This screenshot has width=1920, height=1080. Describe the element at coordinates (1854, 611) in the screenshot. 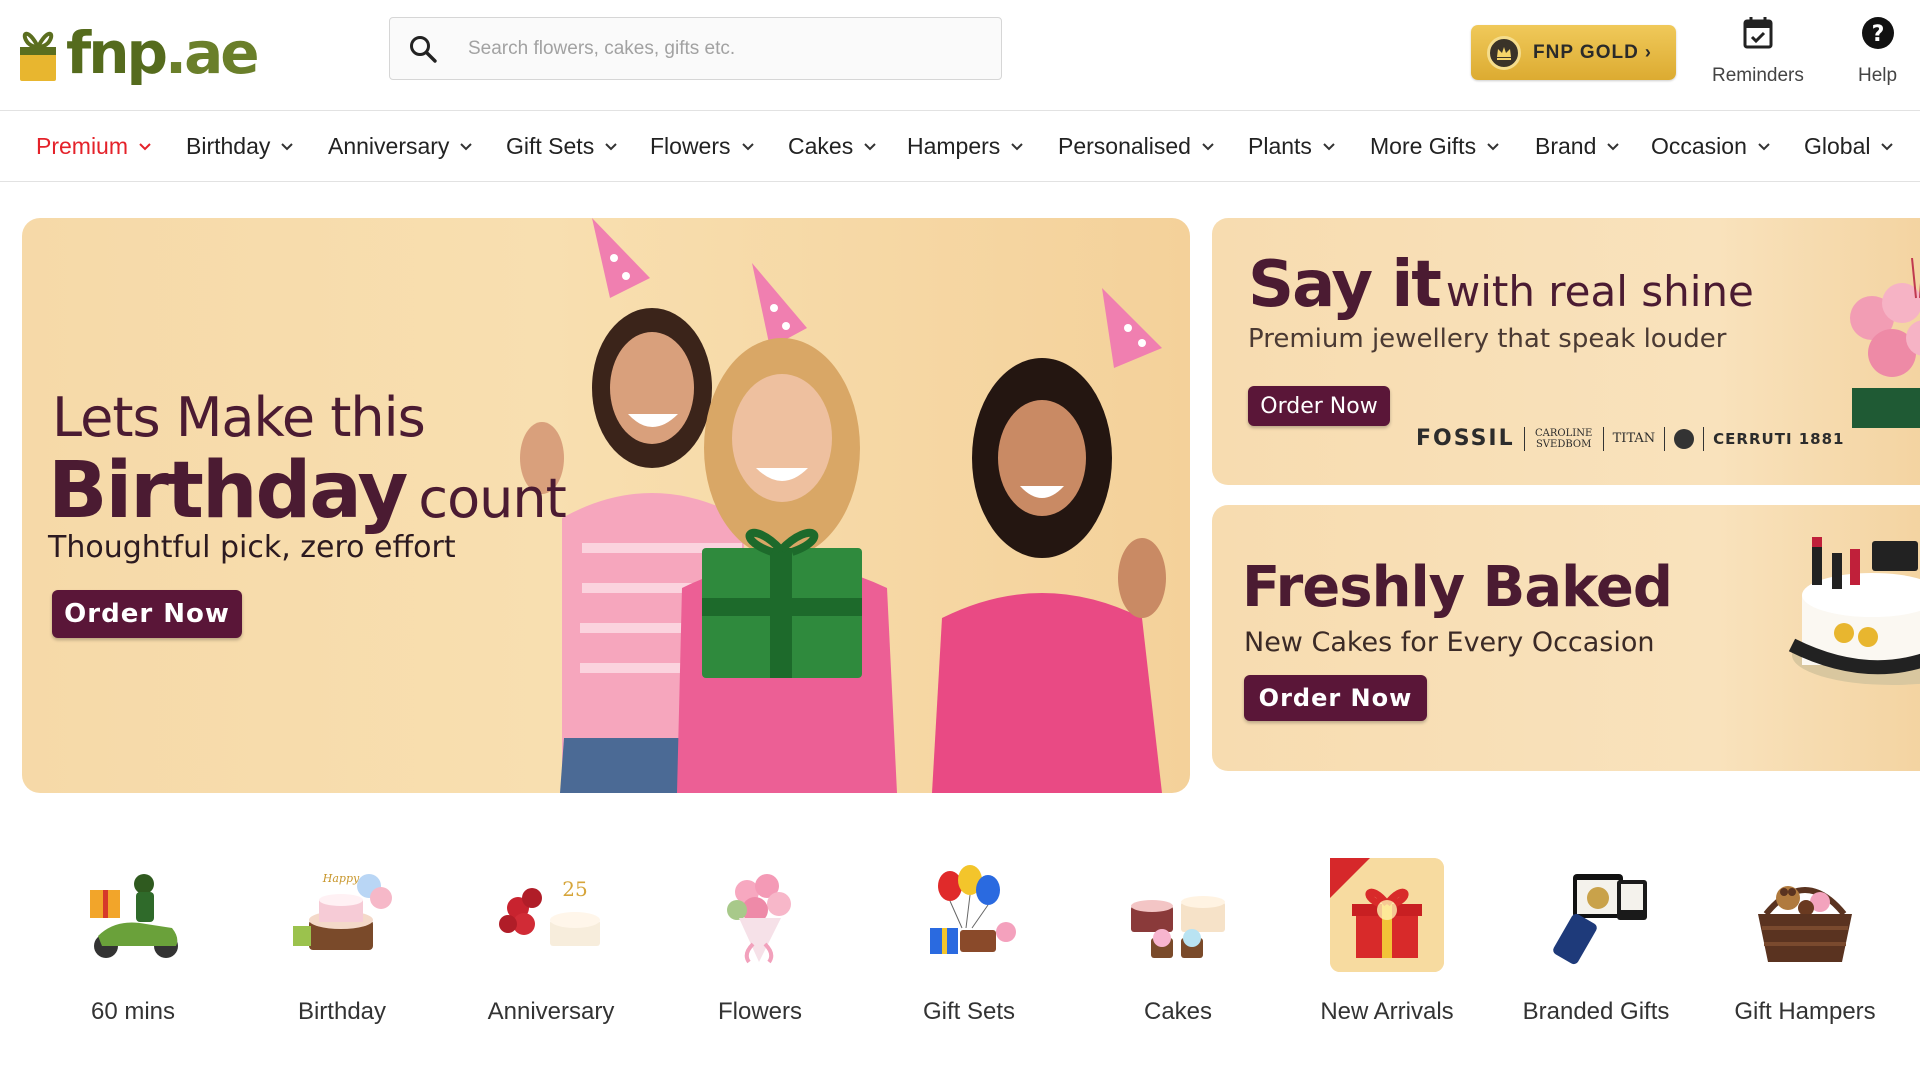

I see `makeup-cake-illustration` at that location.